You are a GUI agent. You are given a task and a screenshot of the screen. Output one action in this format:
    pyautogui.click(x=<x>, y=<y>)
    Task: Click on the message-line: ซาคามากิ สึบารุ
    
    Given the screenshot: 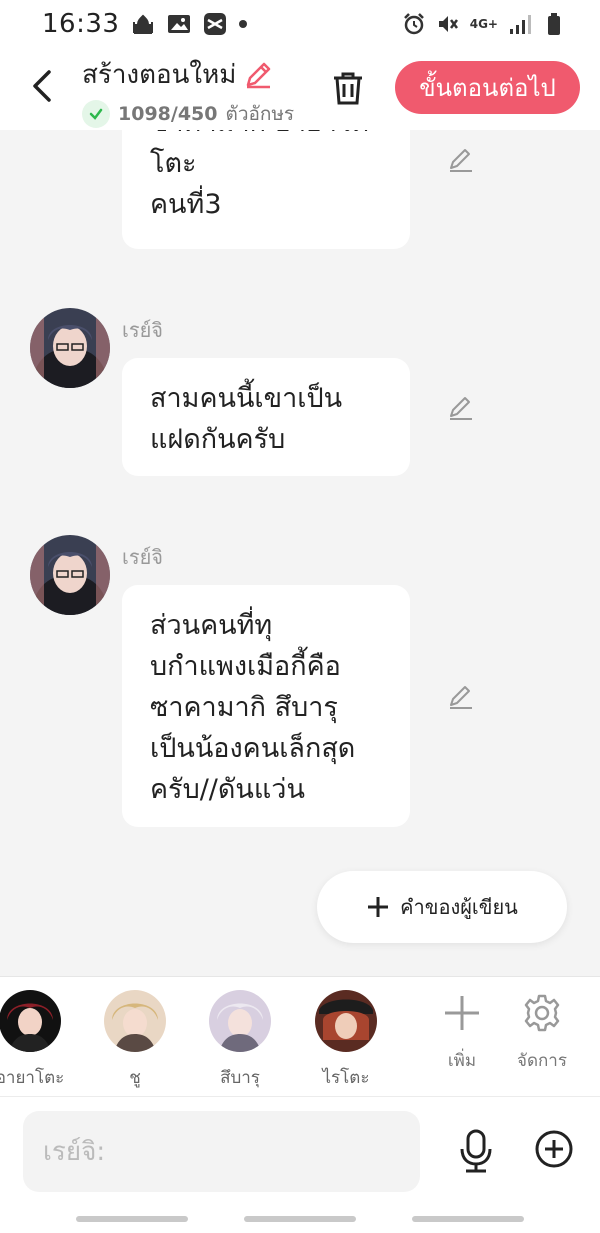 What is the action you would take?
    pyautogui.click(x=244, y=707)
    